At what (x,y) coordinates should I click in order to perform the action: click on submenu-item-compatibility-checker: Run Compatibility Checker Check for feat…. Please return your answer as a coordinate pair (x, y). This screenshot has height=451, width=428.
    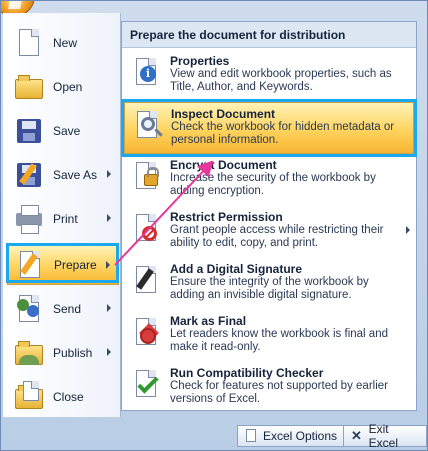
    Looking at the image, I should click on (269, 388).